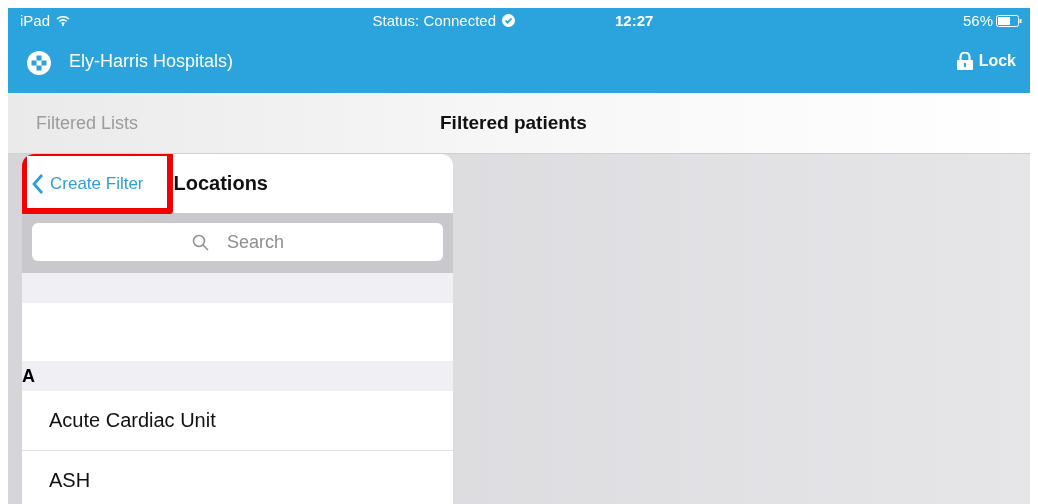  Describe the element at coordinates (237, 242) in the screenshot. I see `search-field: Search` at that location.